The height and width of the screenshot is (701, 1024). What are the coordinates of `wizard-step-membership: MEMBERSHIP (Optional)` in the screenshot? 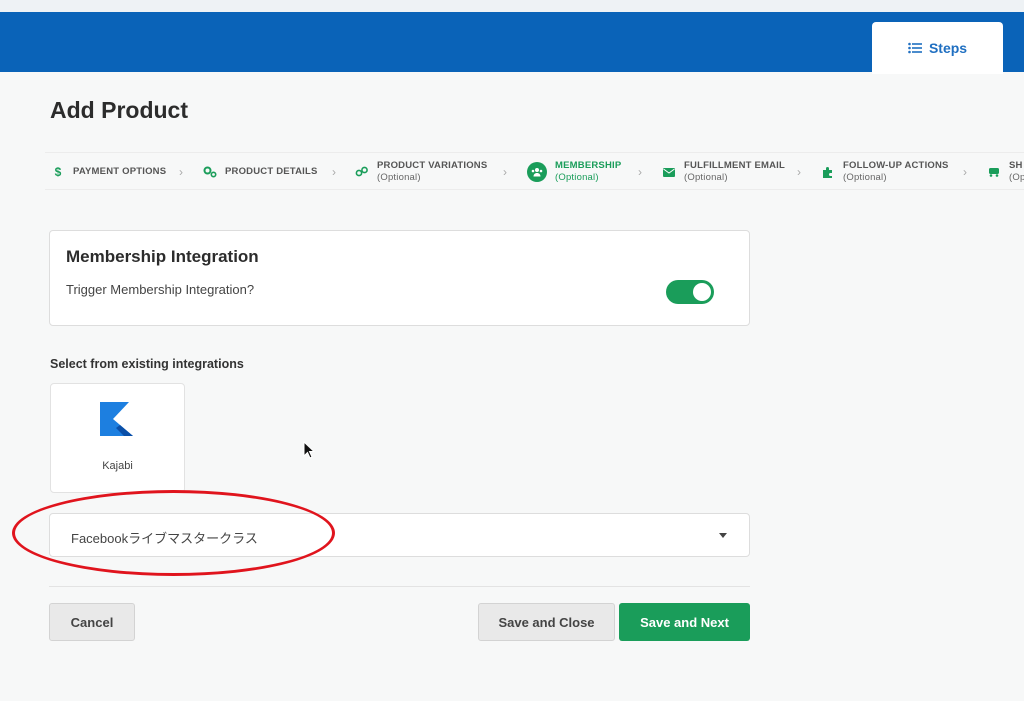 It's located at (574, 172).